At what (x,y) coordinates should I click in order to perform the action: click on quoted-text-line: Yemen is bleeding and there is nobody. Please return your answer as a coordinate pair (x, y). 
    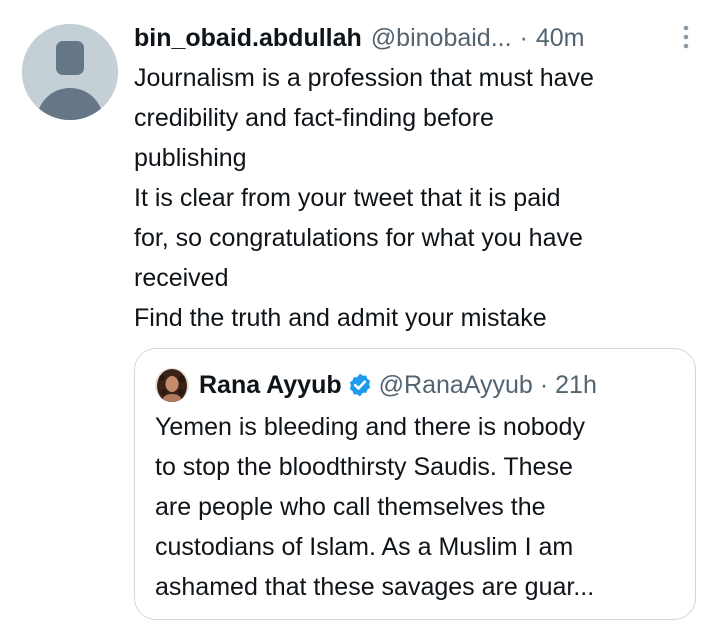
    Looking at the image, I should click on (370, 427).